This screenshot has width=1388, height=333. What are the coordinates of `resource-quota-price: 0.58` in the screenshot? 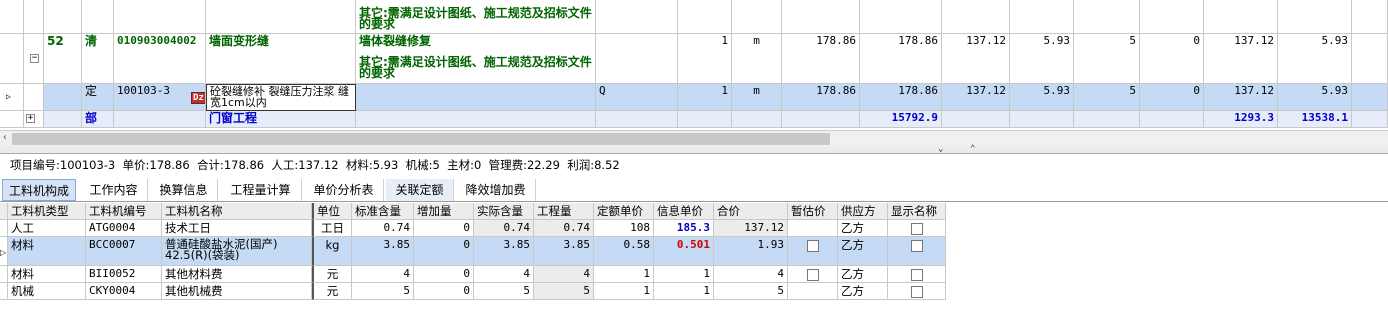 It's located at (624, 251).